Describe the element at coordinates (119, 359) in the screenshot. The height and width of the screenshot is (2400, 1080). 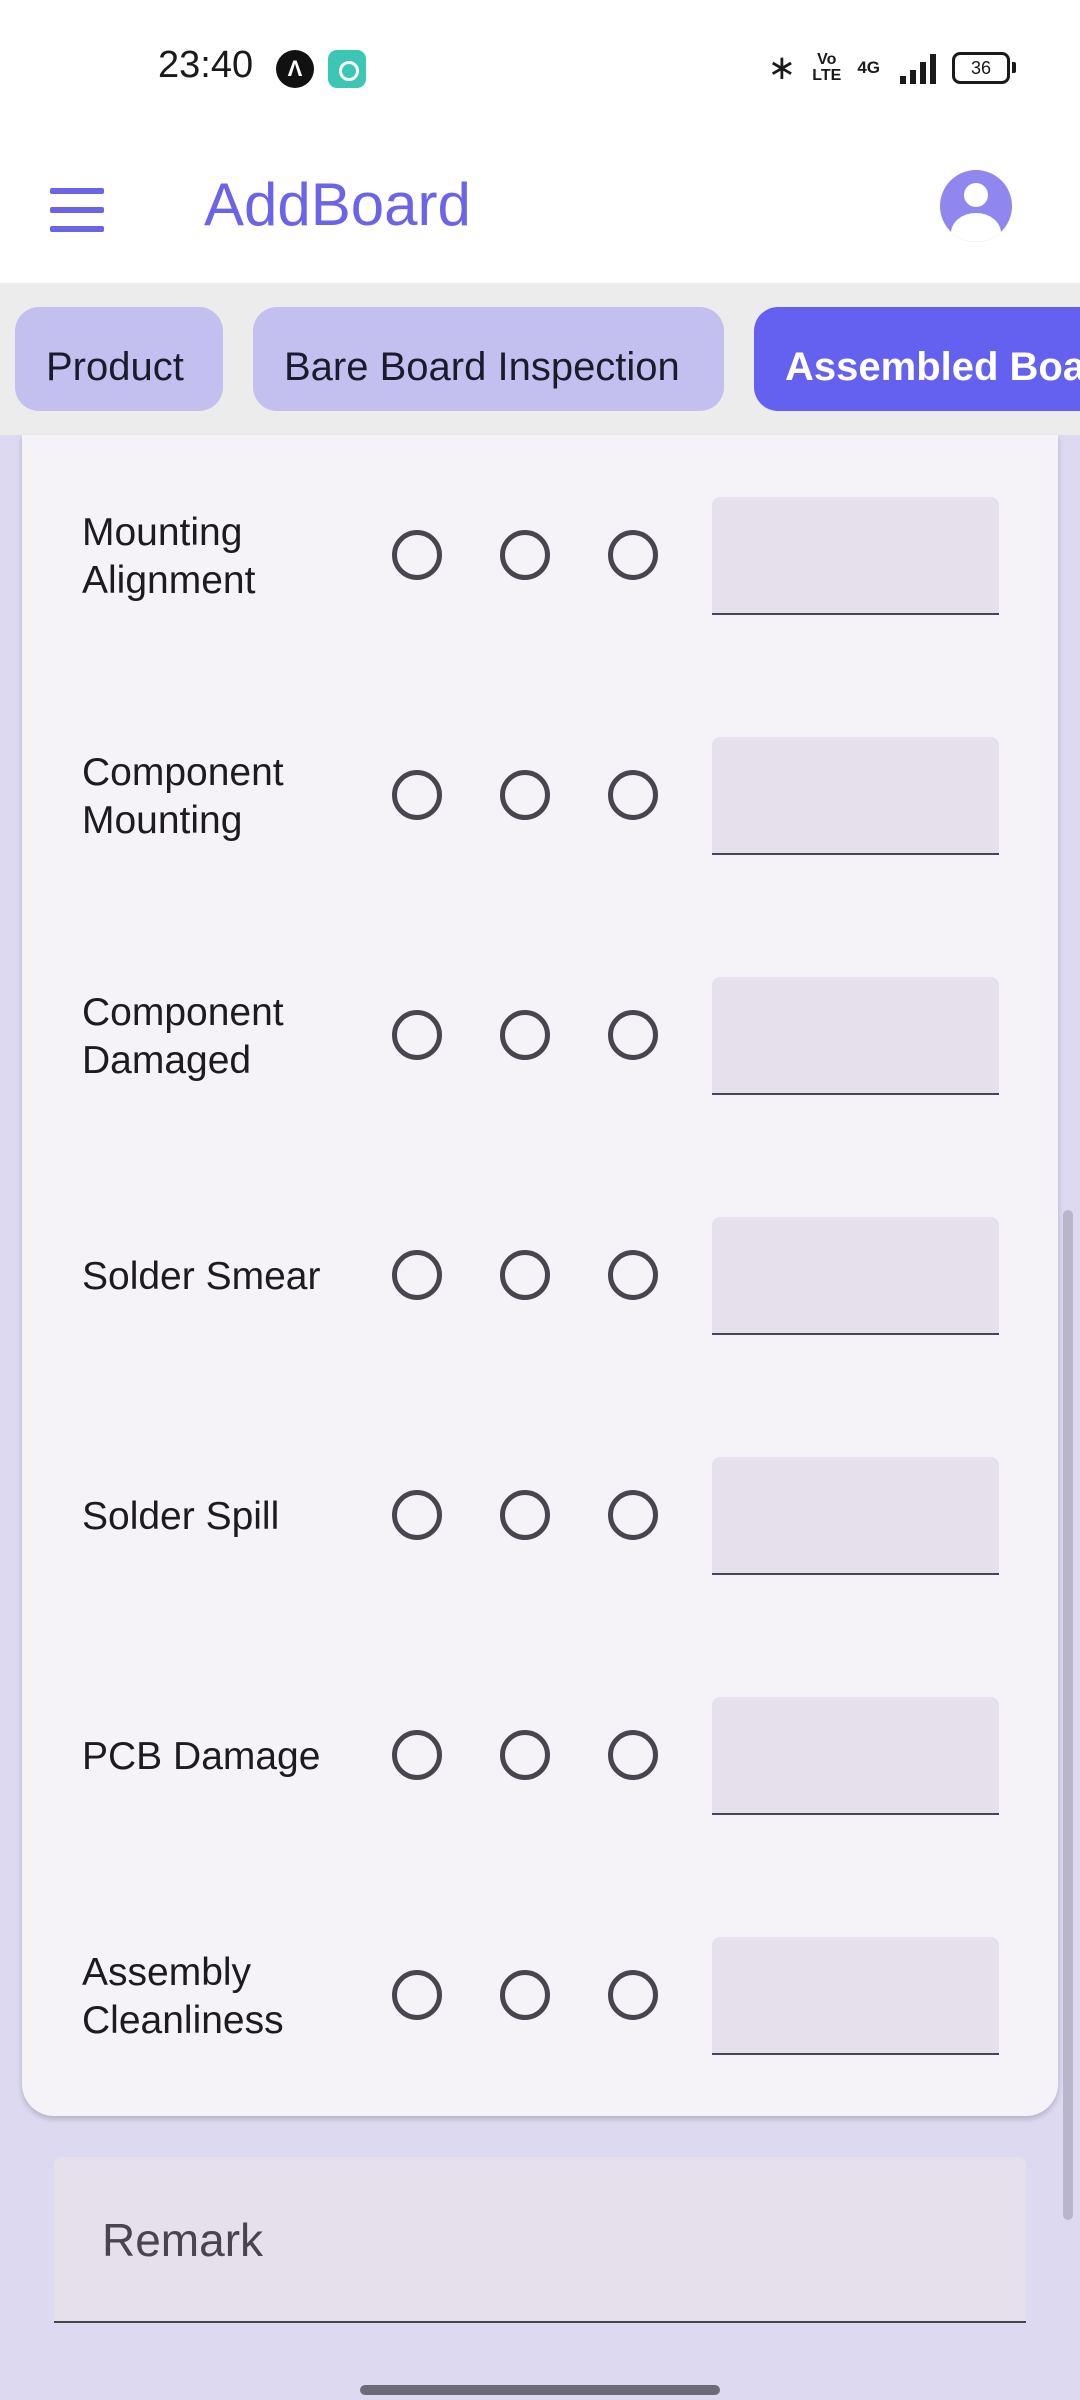
I see `tab-product: Product` at that location.